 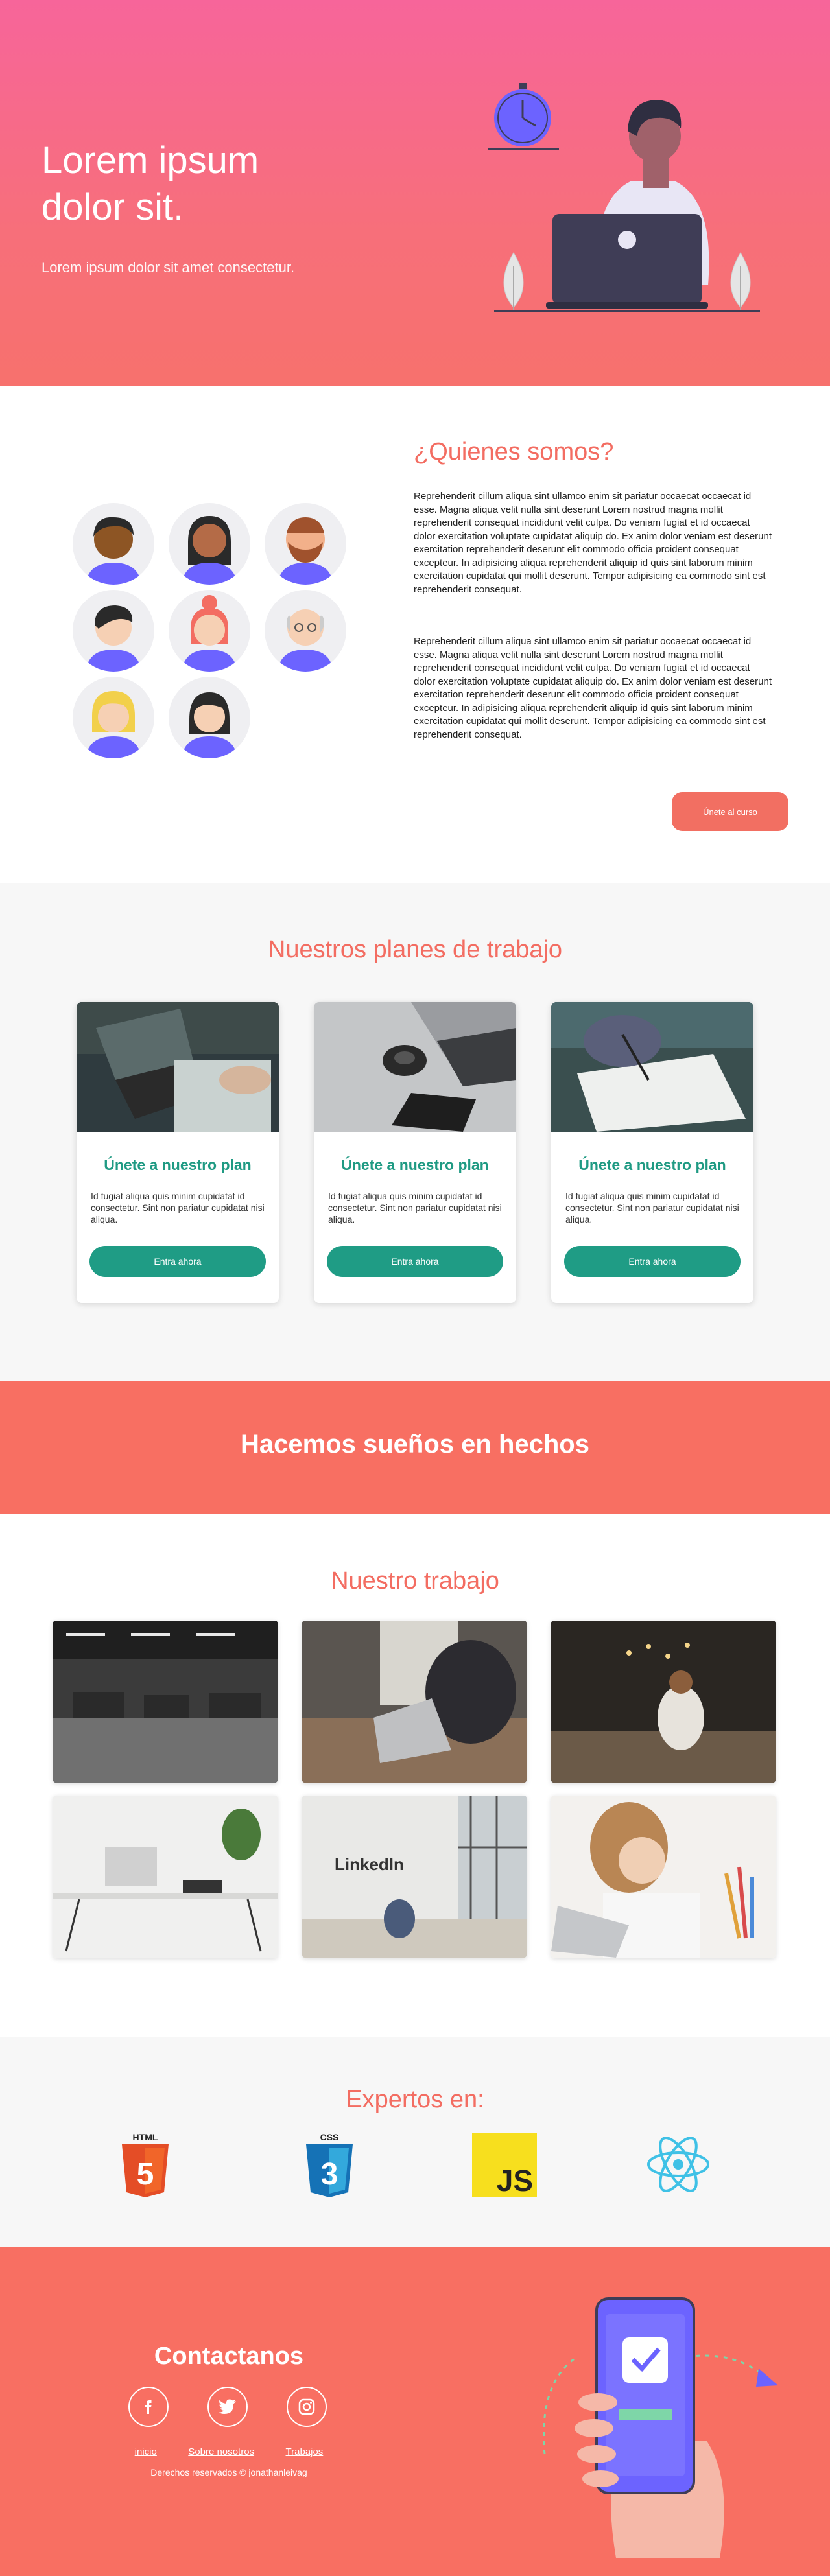 I want to click on svg-text: HTML, so click(x=145, y=2137).